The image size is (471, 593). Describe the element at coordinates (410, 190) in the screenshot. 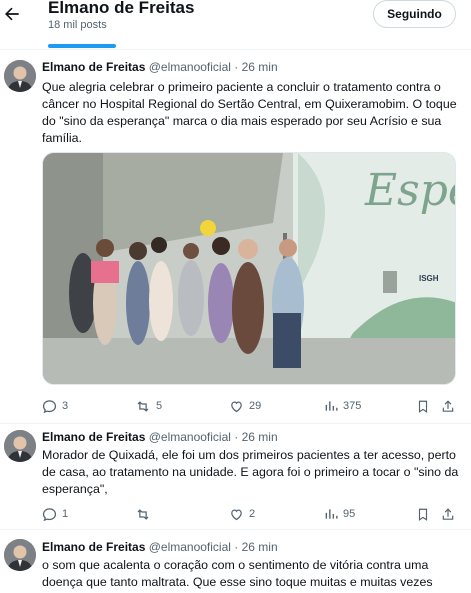

I see `wall-sign-text: Espe` at that location.